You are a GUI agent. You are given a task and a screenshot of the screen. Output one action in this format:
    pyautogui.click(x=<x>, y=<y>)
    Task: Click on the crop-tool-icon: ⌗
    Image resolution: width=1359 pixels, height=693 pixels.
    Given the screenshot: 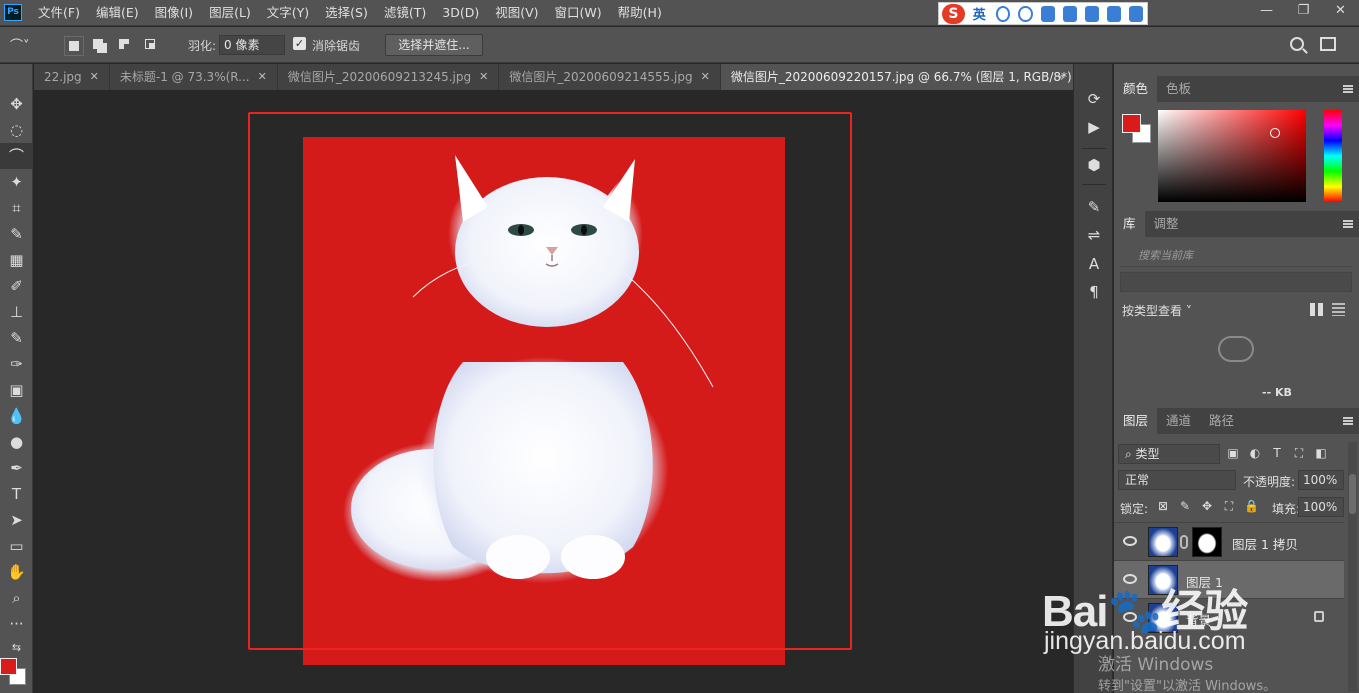 What is the action you would take?
    pyautogui.click(x=16, y=208)
    